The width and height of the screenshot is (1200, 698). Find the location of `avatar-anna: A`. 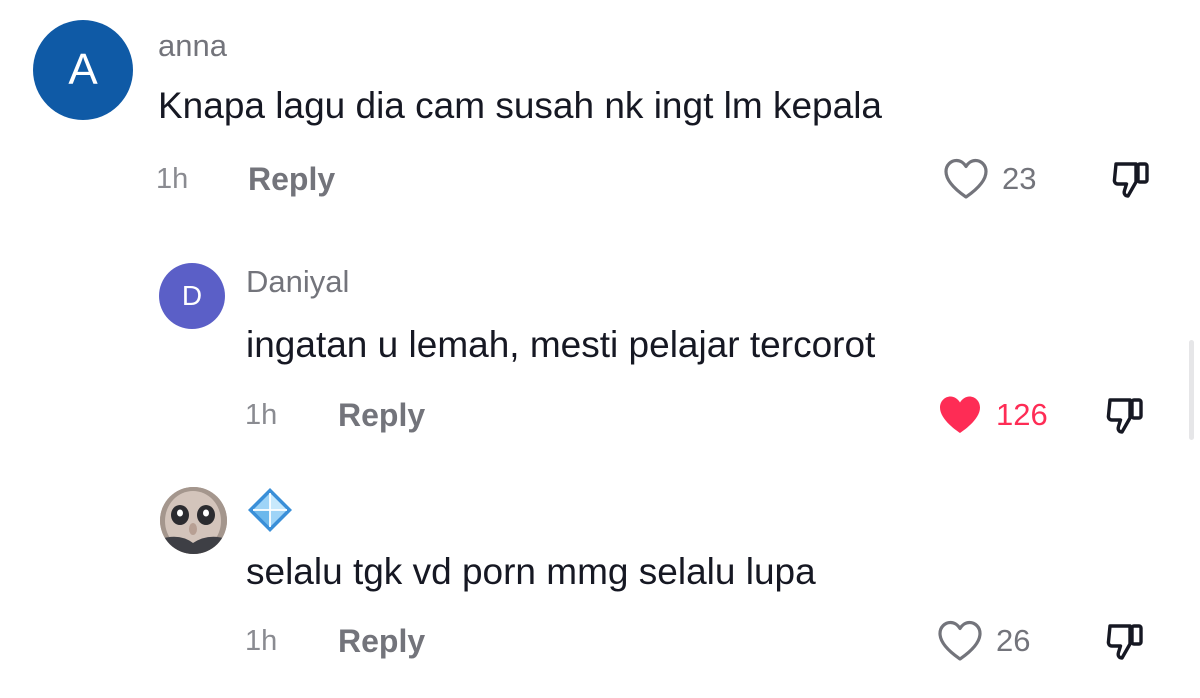

avatar-anna: A is located at coordinates (83, 70).